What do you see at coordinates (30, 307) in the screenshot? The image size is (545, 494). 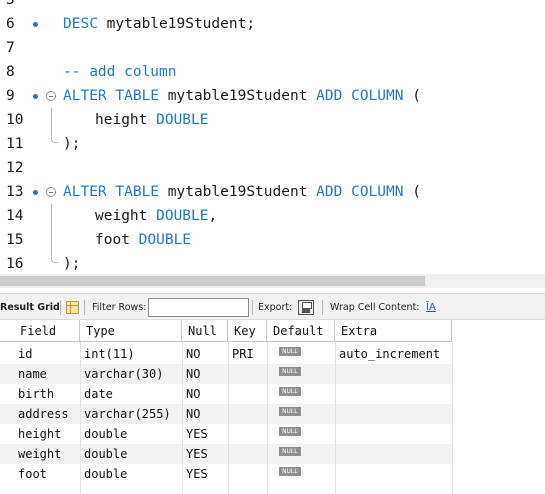 I see `result-grid-label: Result Grid` at bounding box center [30, 307].